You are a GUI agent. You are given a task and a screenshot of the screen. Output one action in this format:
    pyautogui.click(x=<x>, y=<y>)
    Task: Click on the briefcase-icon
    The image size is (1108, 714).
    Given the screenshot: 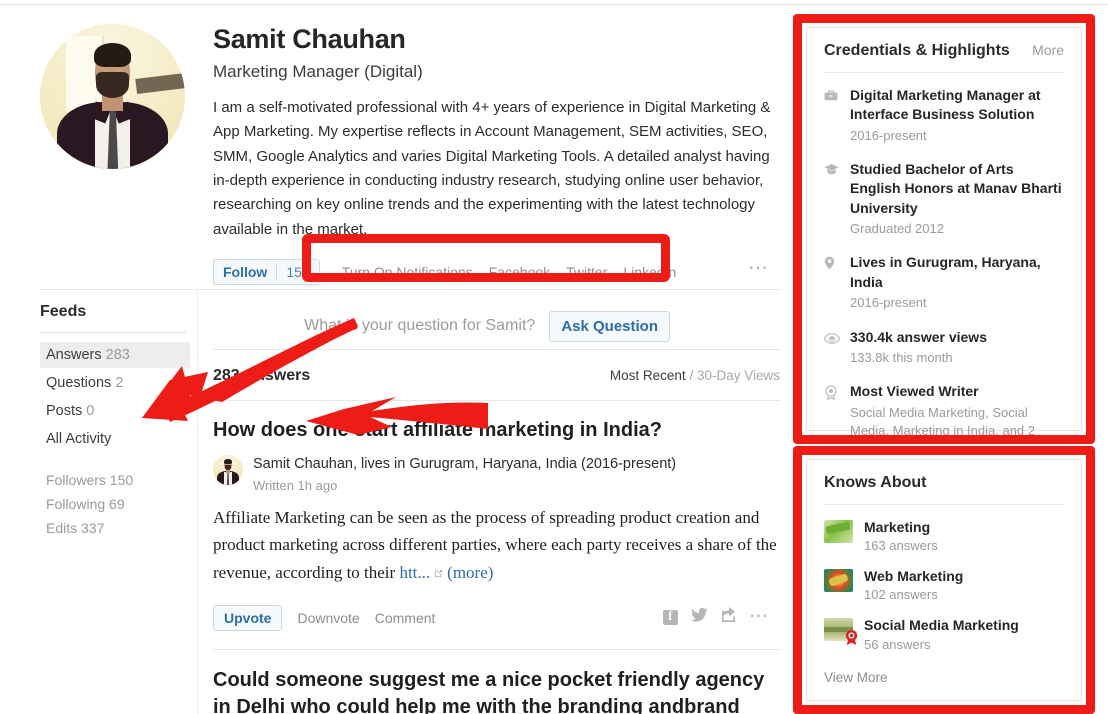 What is the action you would take?
    pyautogui.click(x=831, y=115)
    